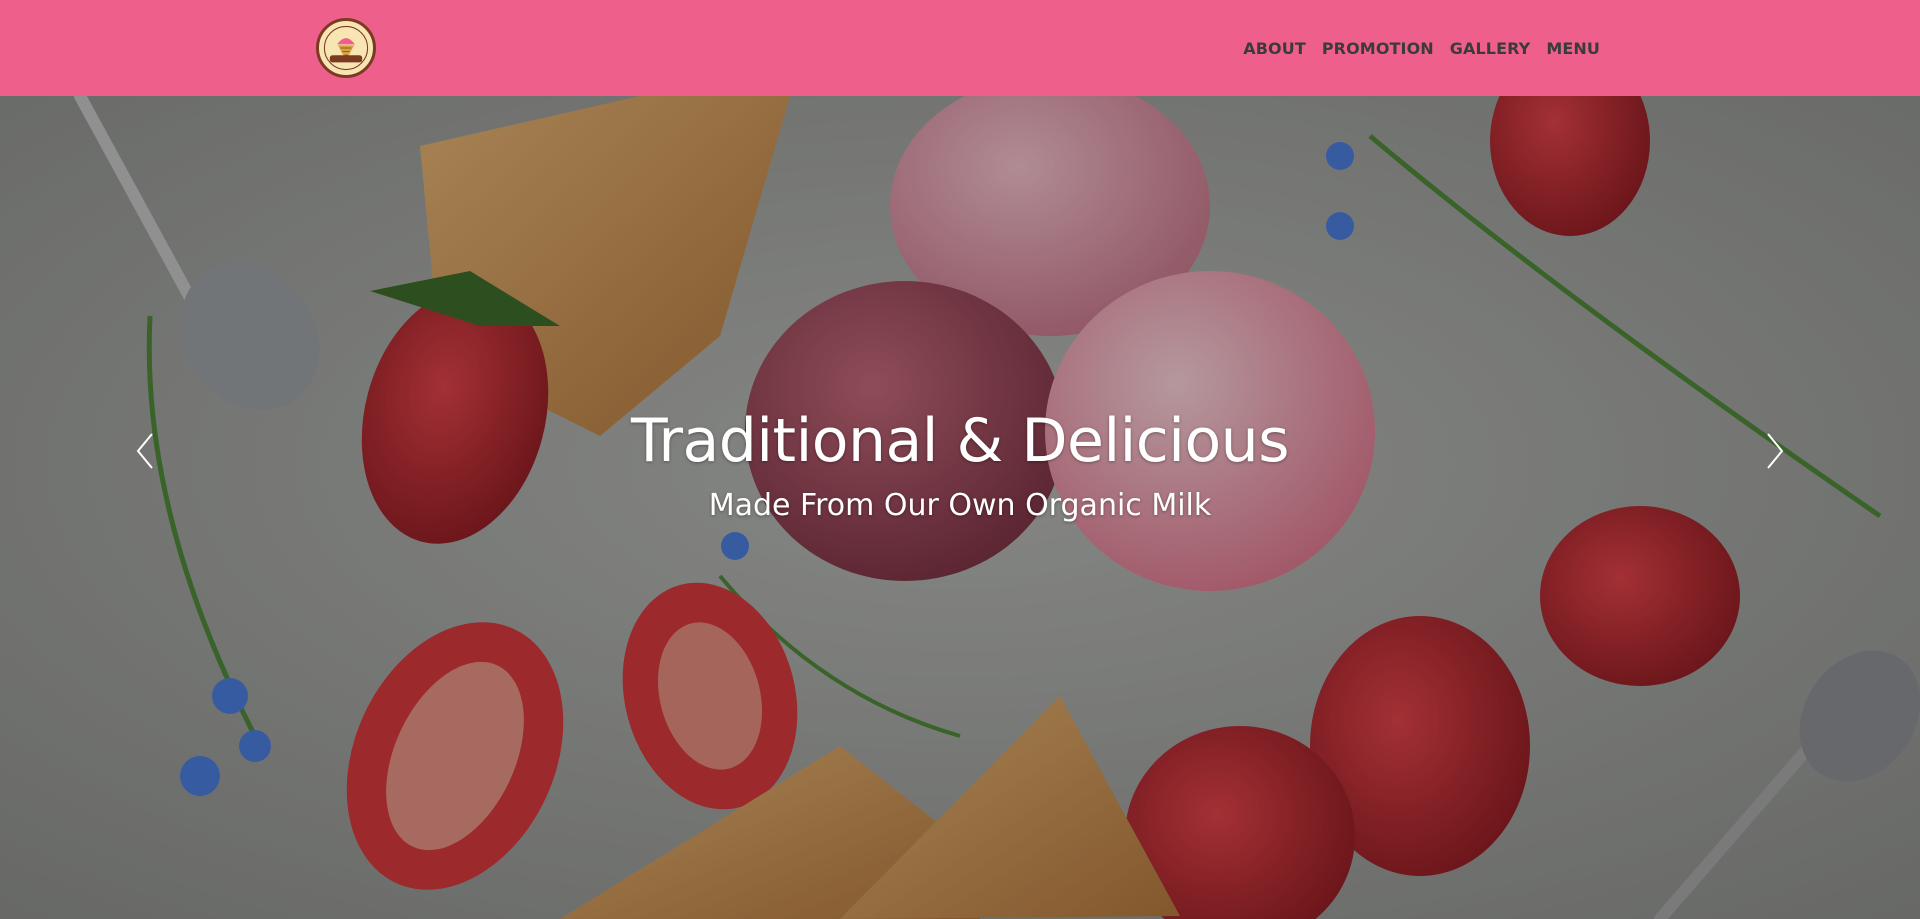 The image size is (1920, 919). I want to click on nav-about: ABOUT, so click(1274, 48).